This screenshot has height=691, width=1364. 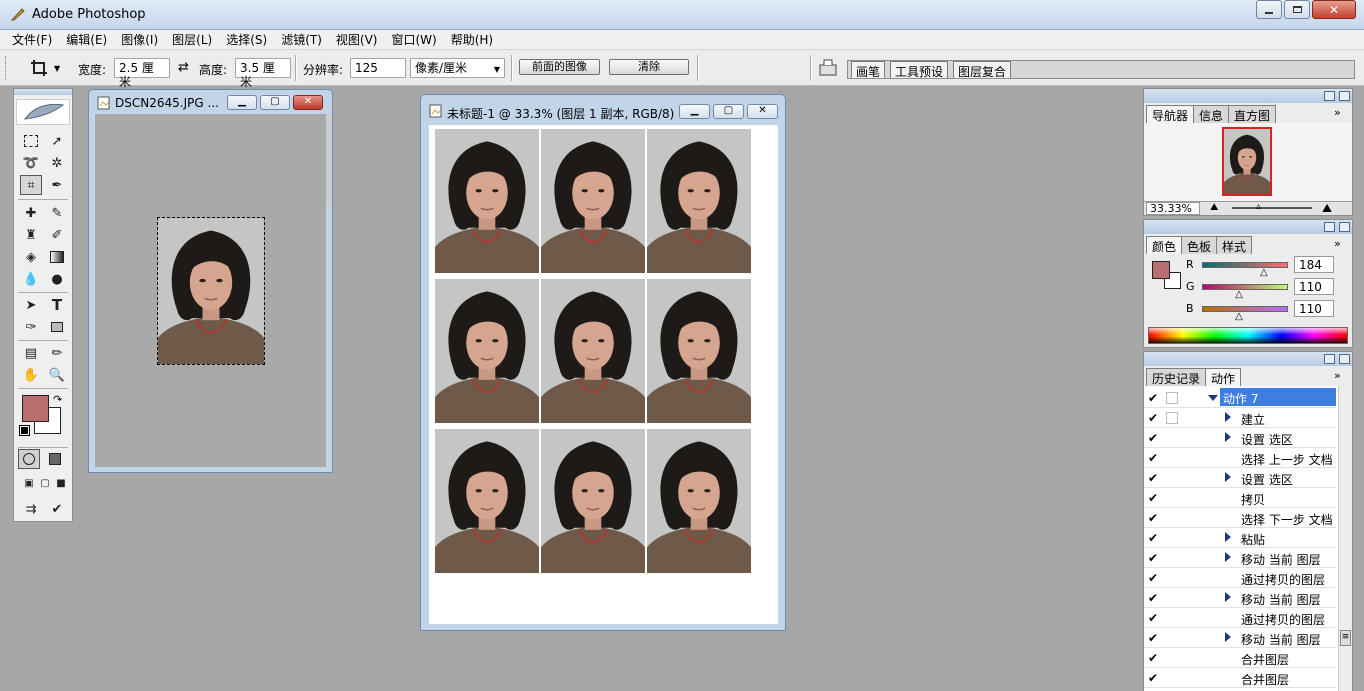 What do you see at coordinates (55, 459) in the screenshot?
I see `quick-mask-mode-icon` at bounding box center [55, 459].